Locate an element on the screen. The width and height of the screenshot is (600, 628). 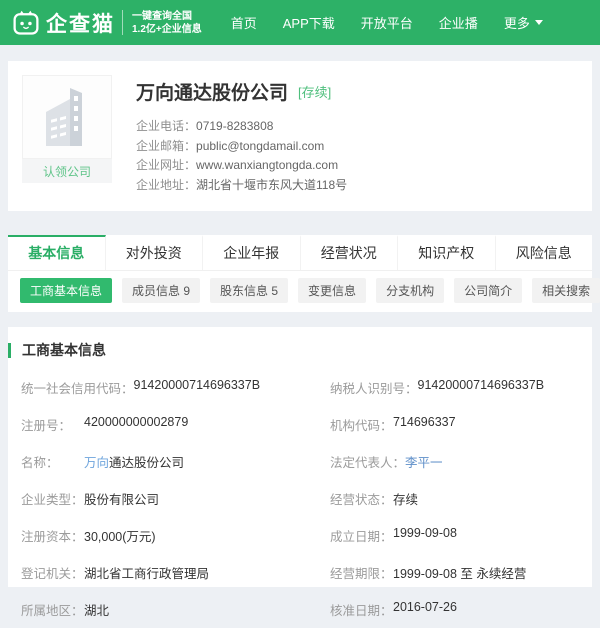
field-value: 存续 is located at coordinates (406, 500).